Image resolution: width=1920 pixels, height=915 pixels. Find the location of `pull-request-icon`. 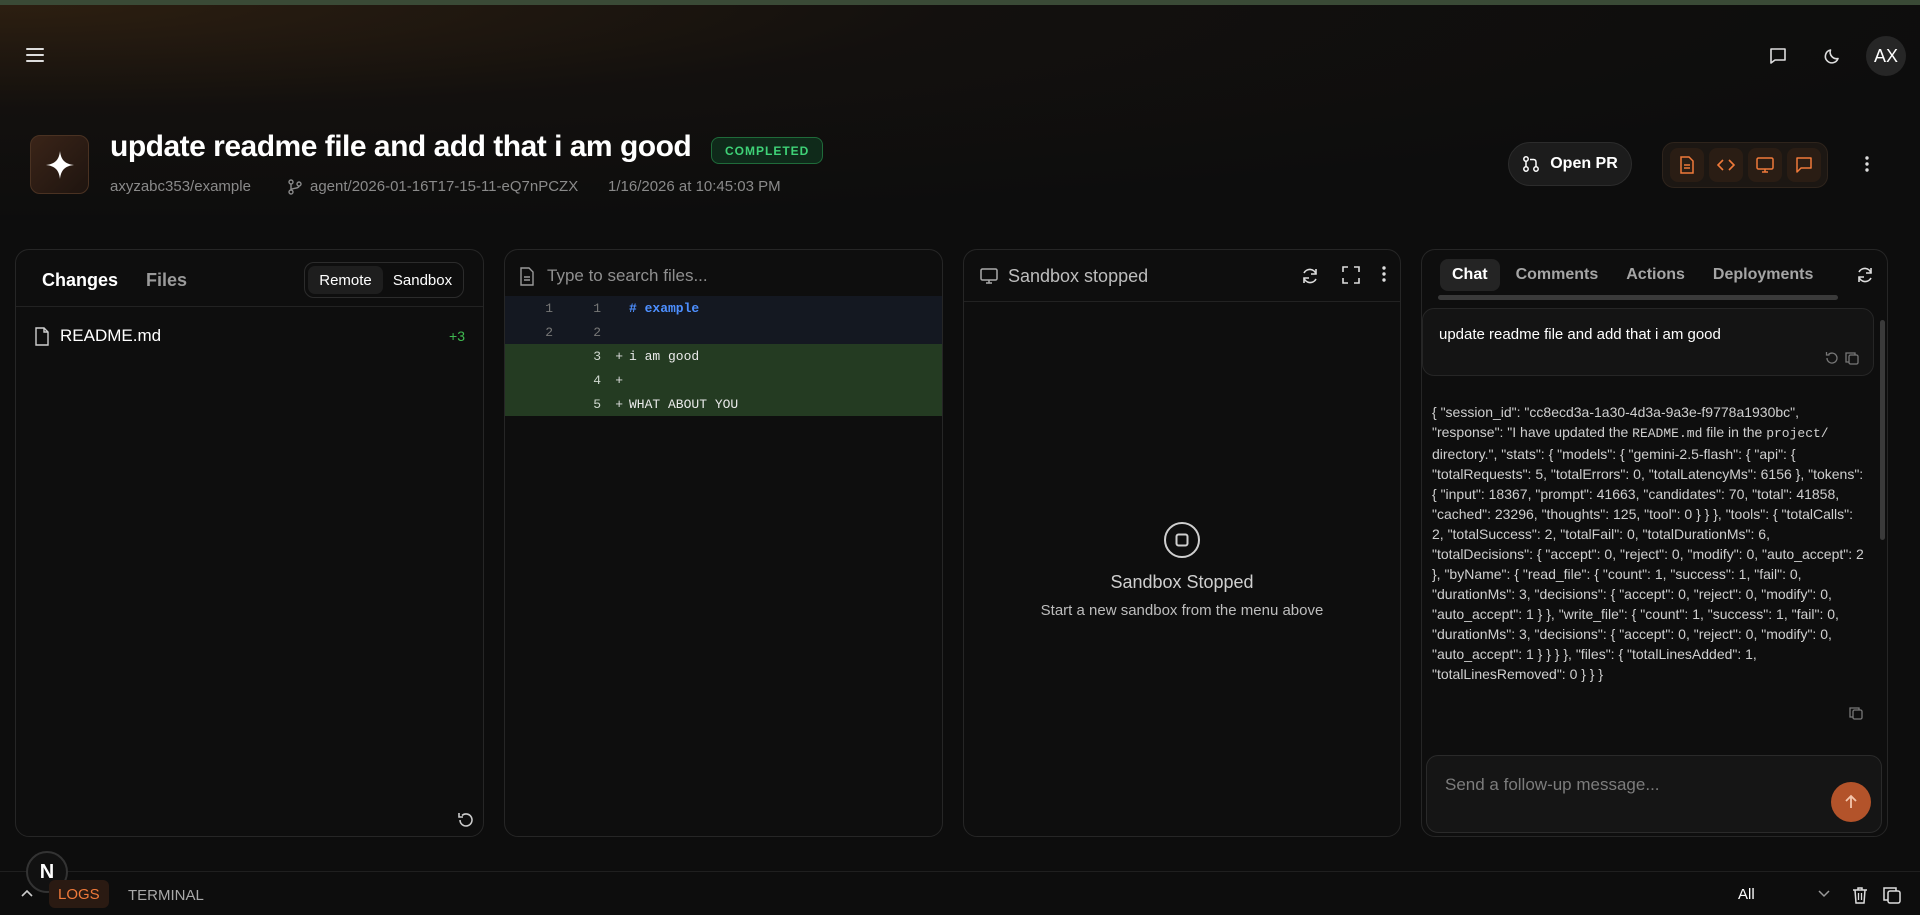

pull-request-icon is located at coordinates (1531, 164).